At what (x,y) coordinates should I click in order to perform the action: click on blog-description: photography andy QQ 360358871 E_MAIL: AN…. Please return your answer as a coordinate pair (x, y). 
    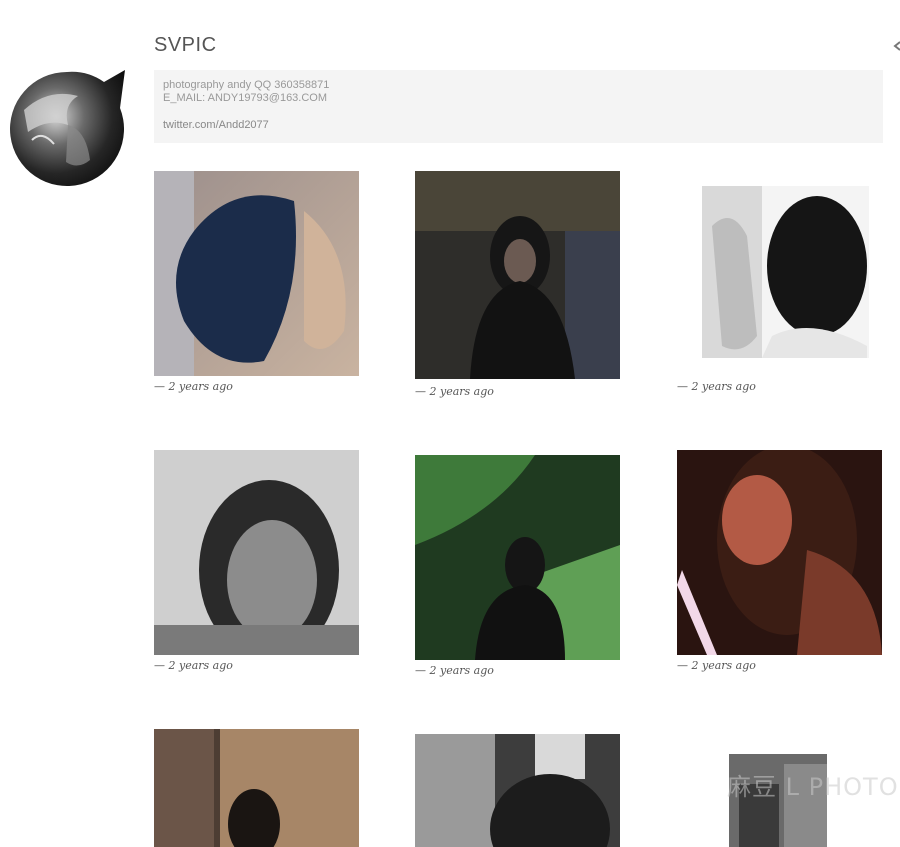
    Looking at the image, I should click on (518, 106).